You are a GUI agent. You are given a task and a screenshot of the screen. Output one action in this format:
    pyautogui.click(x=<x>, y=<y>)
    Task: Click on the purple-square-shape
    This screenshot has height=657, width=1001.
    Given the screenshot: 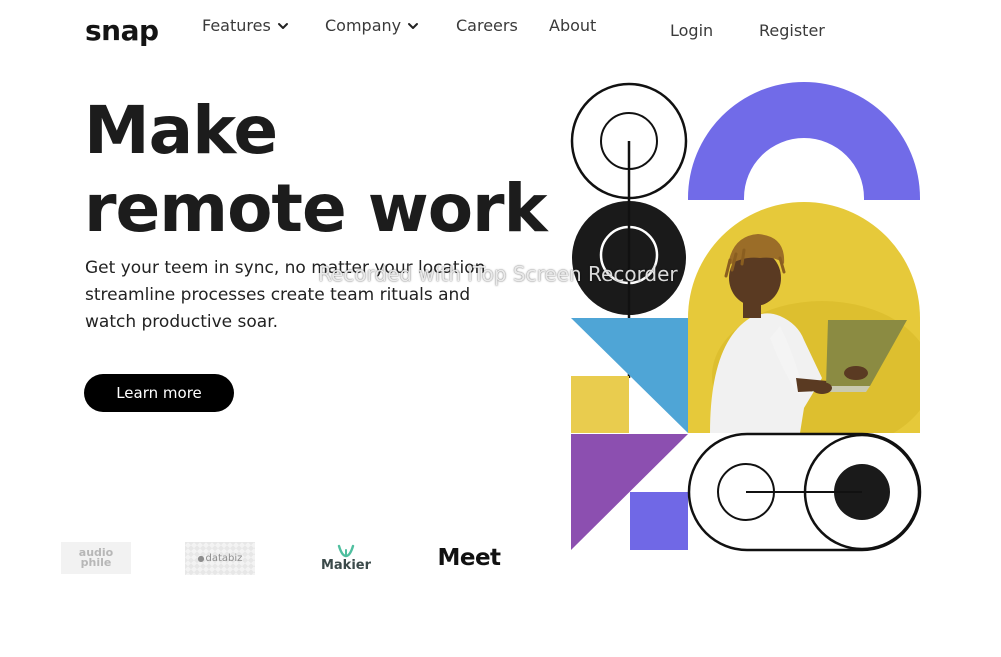 What is the action you would take?
    pyautogui.click(x=659, y=521)
    